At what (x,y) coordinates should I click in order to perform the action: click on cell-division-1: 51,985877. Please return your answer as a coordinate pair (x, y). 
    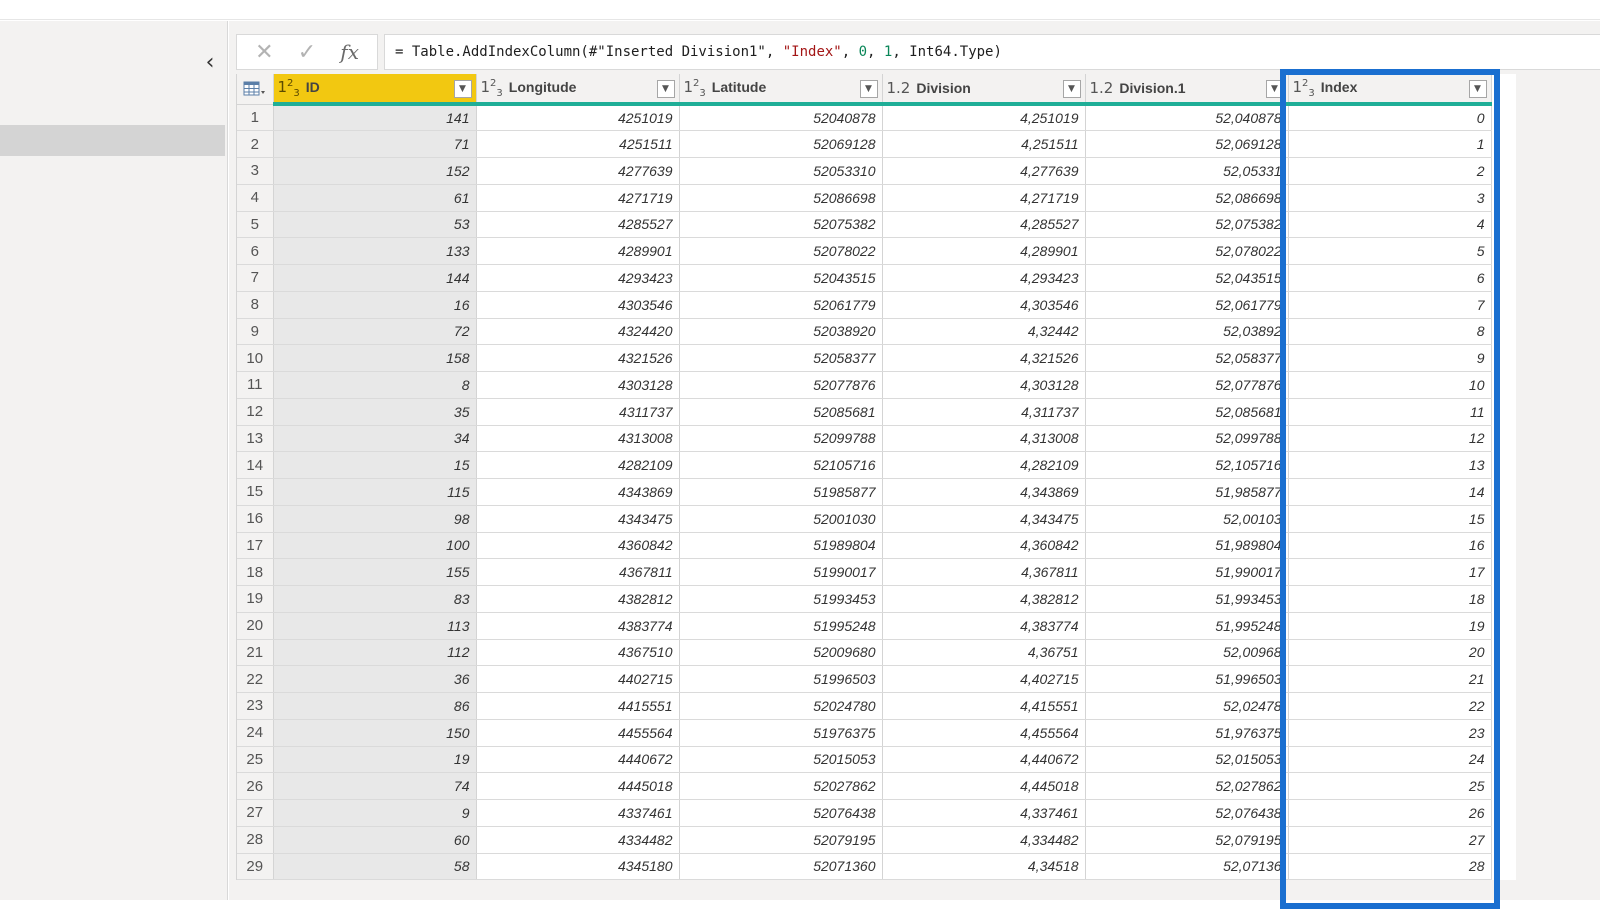
    Looking at the image, I should click on (1187, 492).